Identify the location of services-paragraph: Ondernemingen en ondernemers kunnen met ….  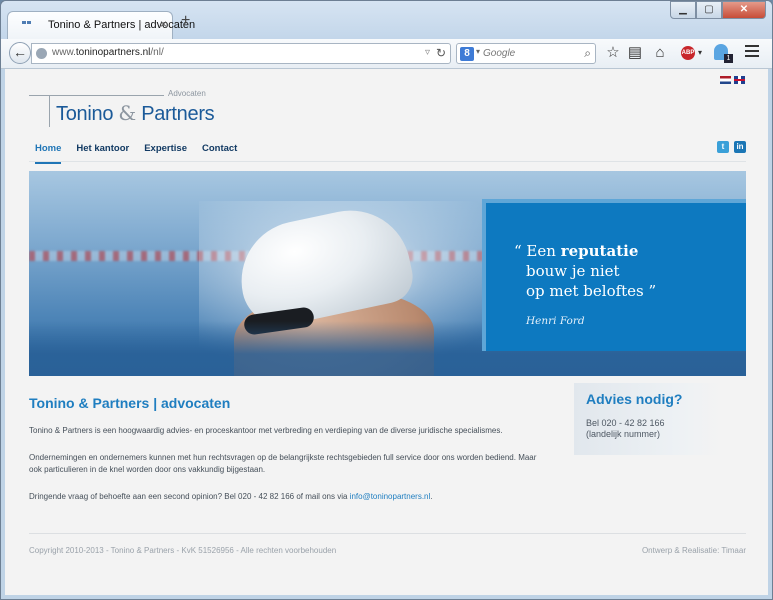
(283, 463).